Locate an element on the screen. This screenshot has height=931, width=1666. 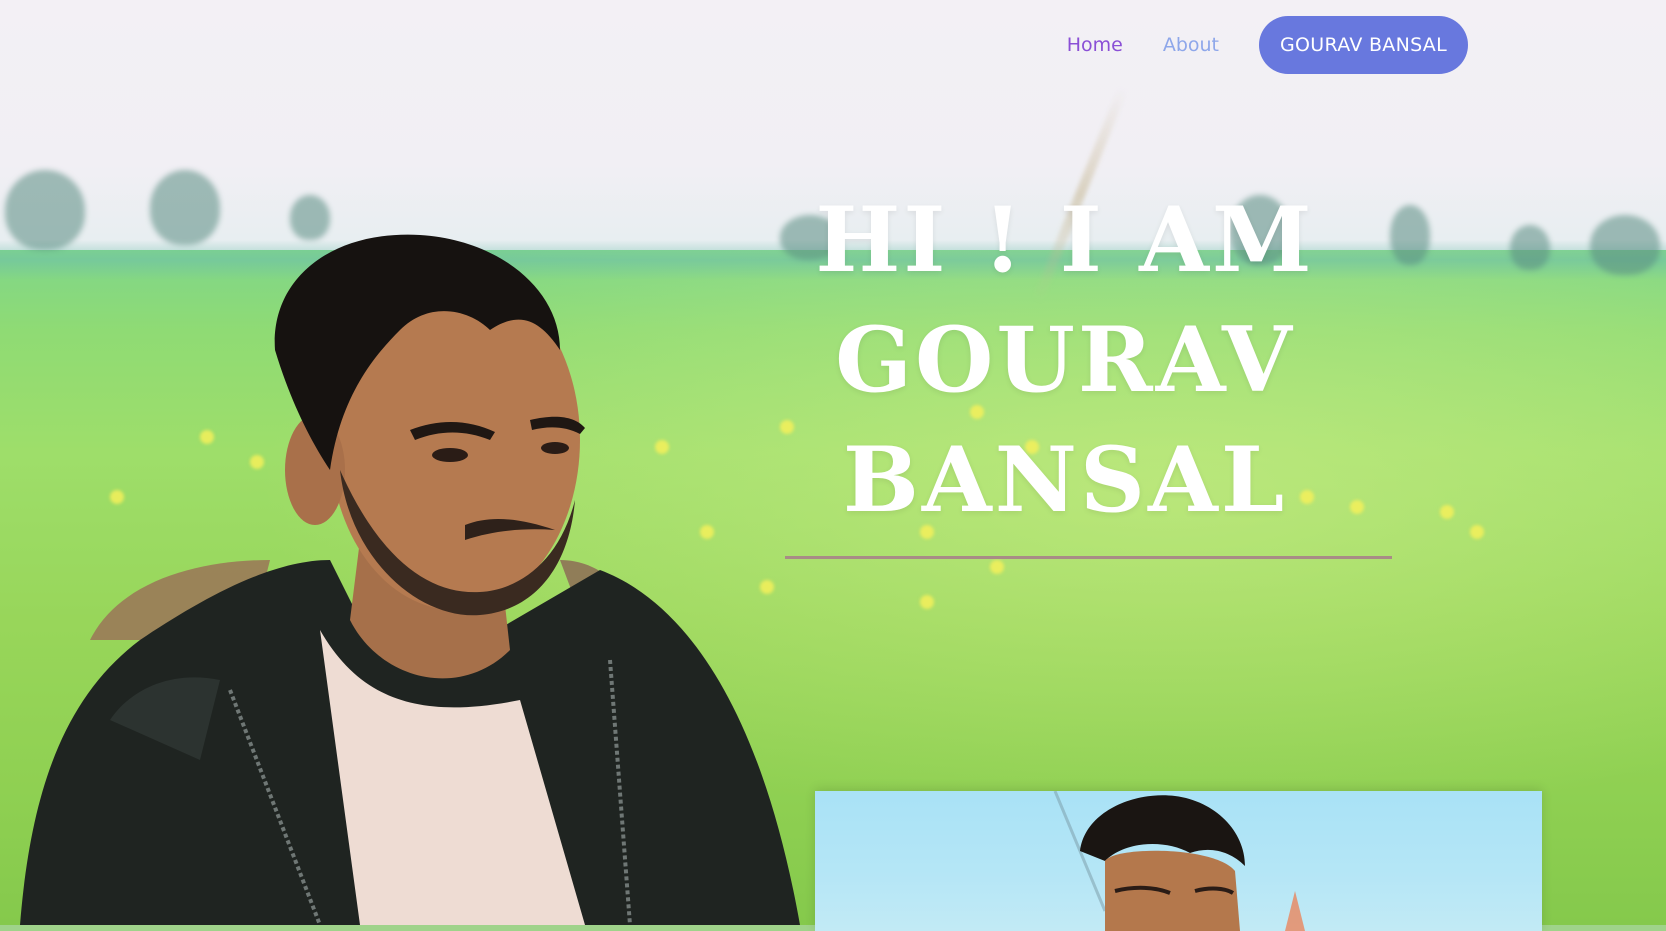
hero-headline-line-2: GOURAV is located at coordinates (1065, 360).